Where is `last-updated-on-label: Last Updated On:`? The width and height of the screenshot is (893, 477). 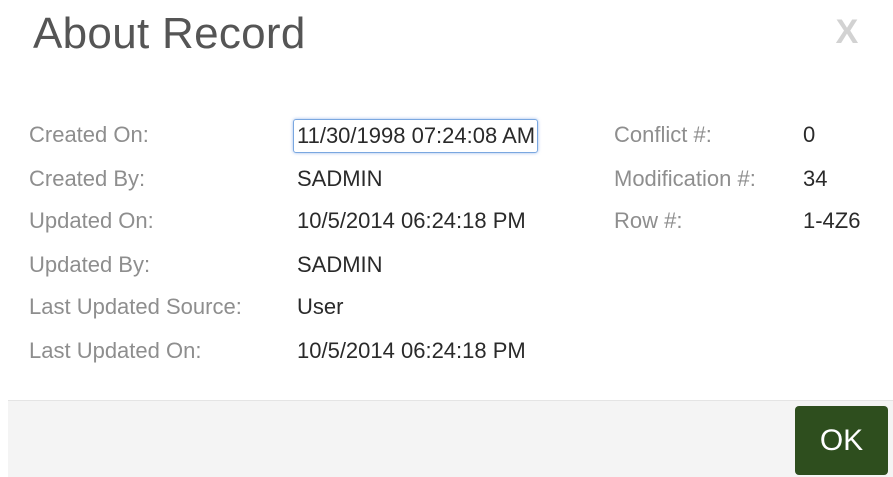 last-updated-on-label: Last Updated On: is located at coordinates (115, 350).